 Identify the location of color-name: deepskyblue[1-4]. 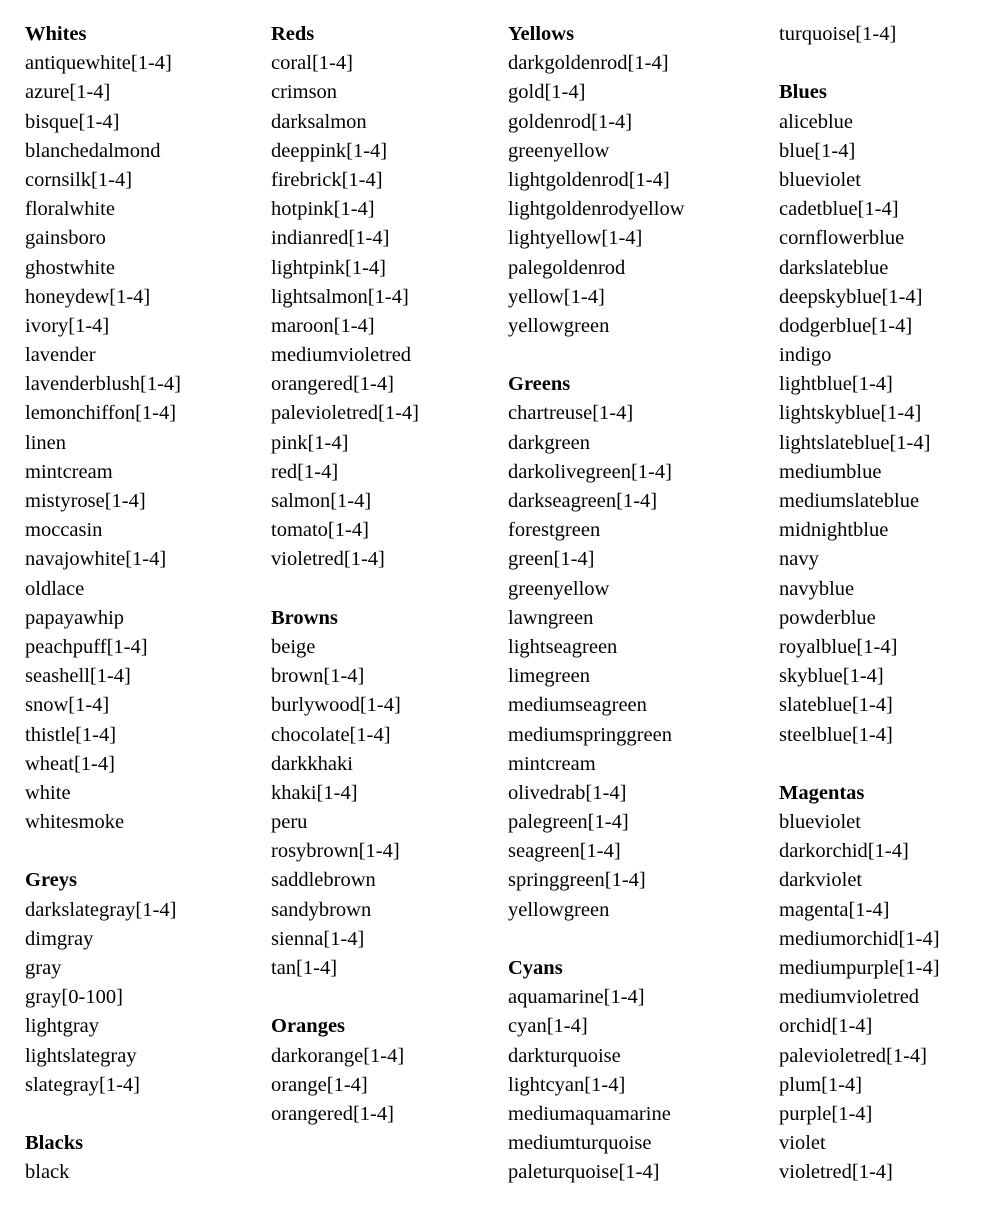
(851, 296).